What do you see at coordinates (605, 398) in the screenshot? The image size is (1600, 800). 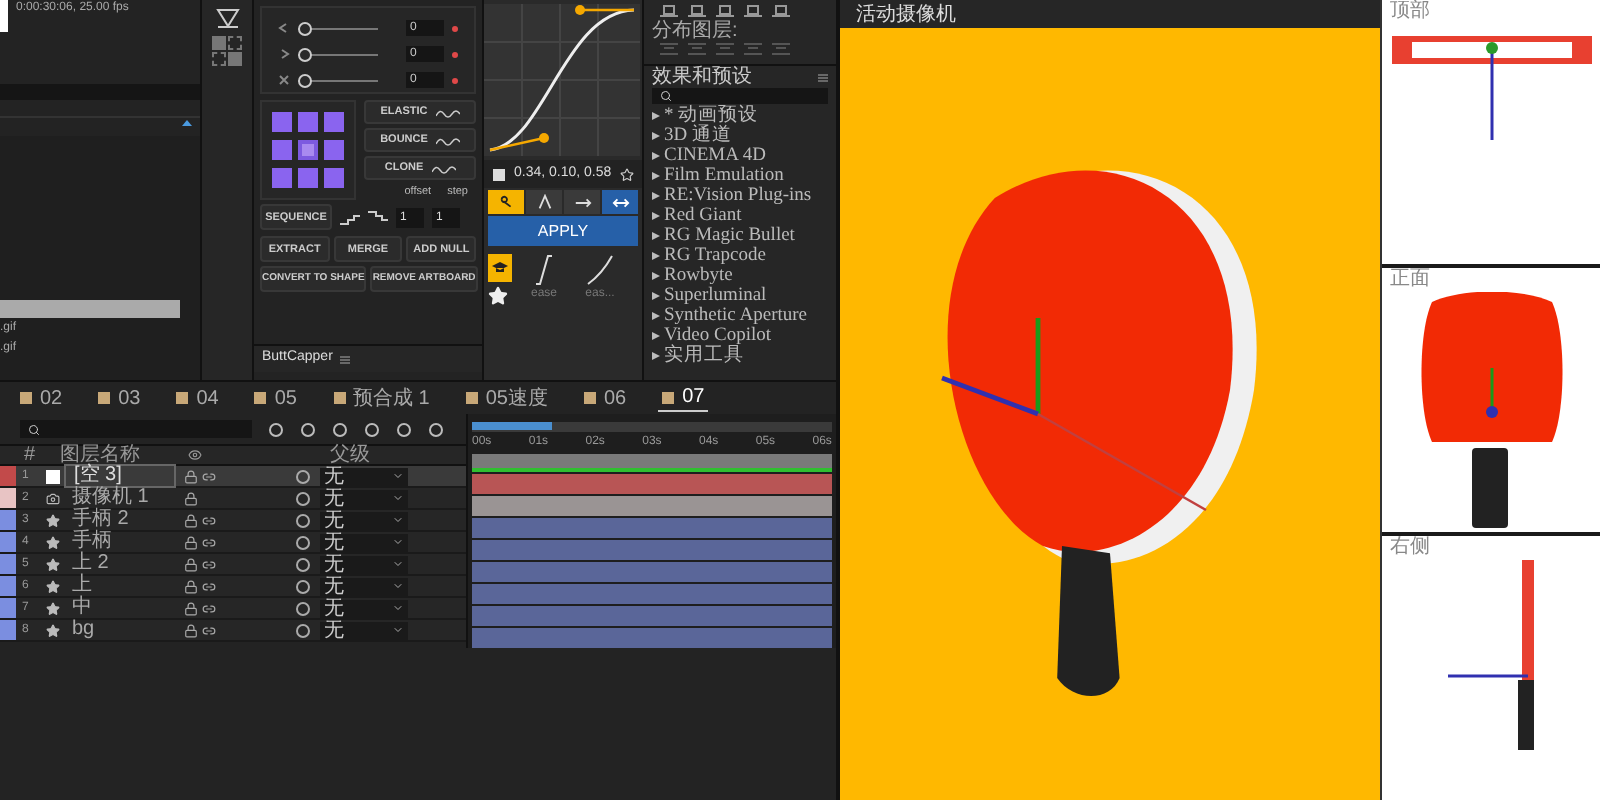 I see `composition-tab: 06` at bounding box center [605, 398].